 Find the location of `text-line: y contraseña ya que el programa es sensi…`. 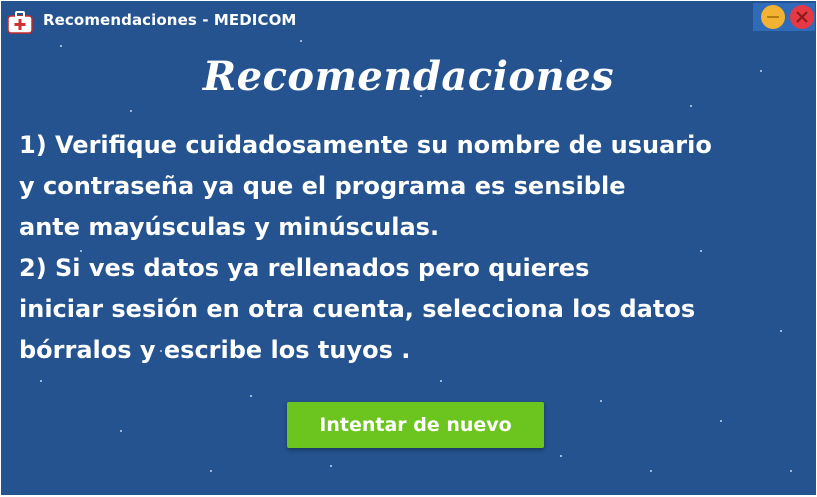

text-line: y contraseña ya que el programa es sensi… is located at coordinates (322, 186).